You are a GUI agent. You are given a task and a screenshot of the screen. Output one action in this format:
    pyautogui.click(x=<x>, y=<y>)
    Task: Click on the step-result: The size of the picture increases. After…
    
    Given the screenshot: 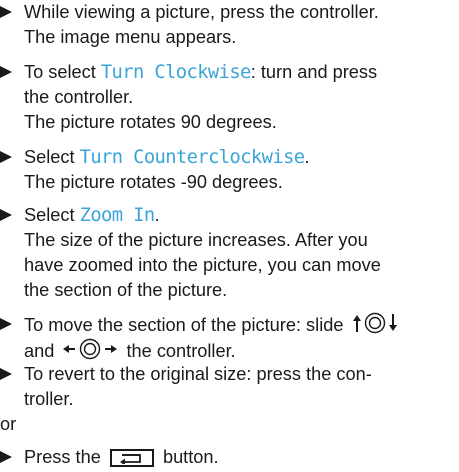 What is the action you would take?
    pyautogui.click(x=196, y=240)
    